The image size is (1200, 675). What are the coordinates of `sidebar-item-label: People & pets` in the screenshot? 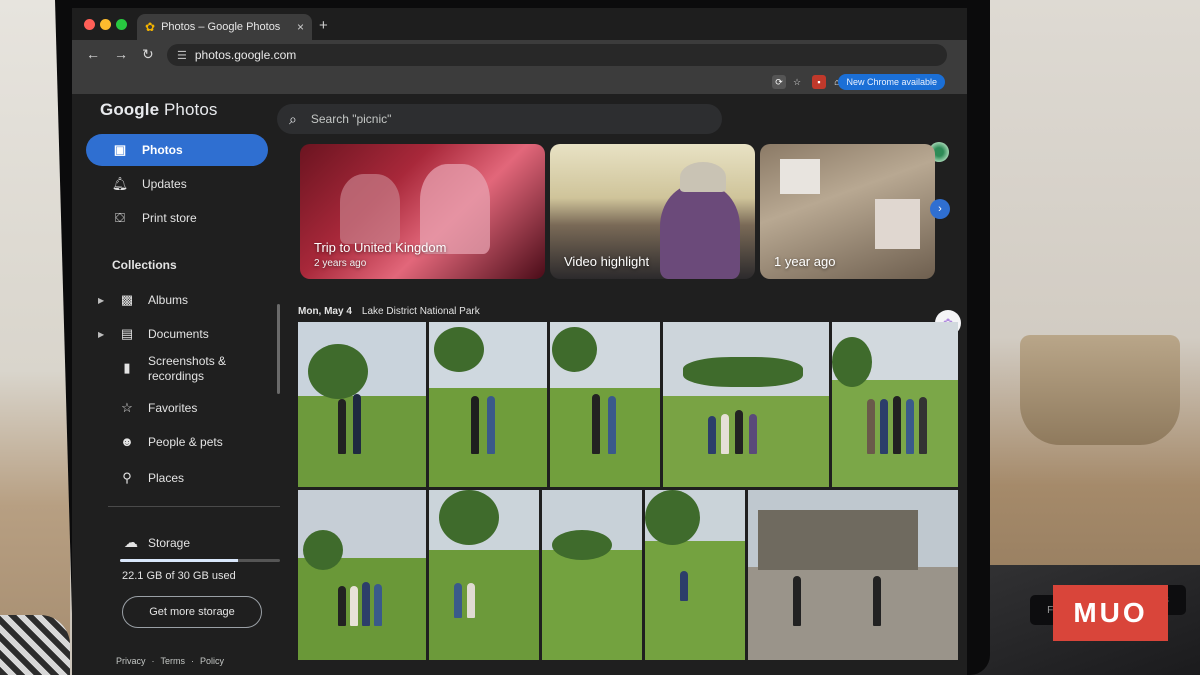 It's located at (185, 441).